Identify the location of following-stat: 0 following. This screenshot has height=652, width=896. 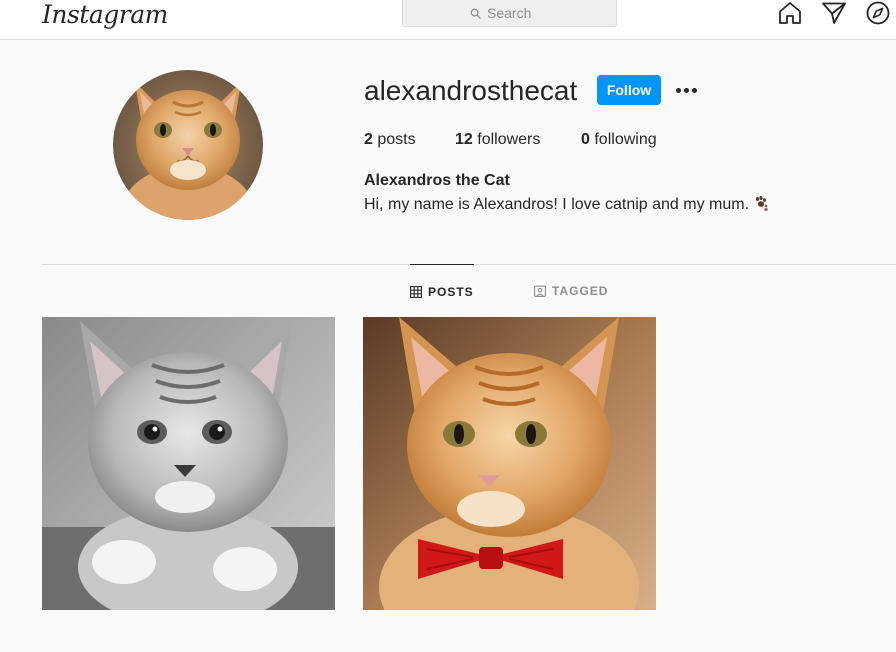
(619, 140).